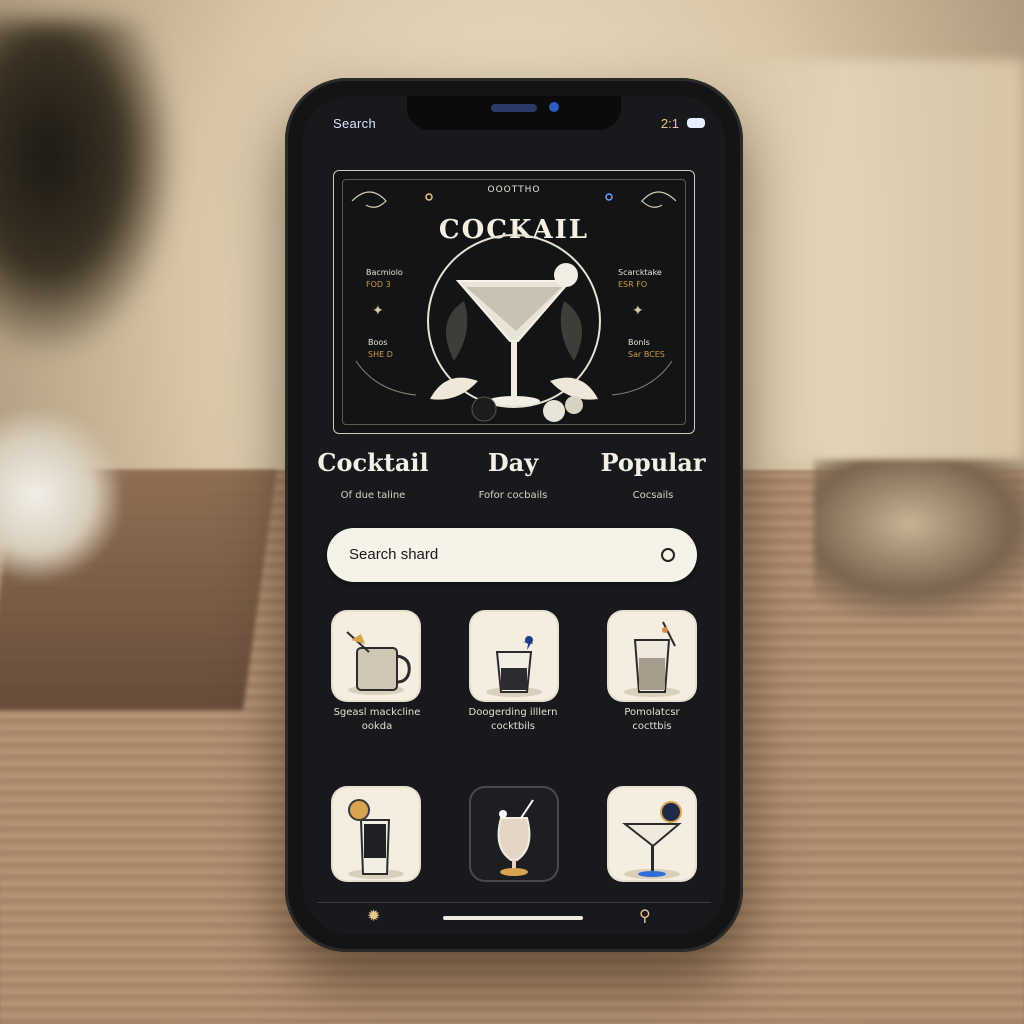 This screenshot has width=1024, height=1024. Describe the element at coordinates (513, 918) in the screenshot. I see `home-indicator` at that location.